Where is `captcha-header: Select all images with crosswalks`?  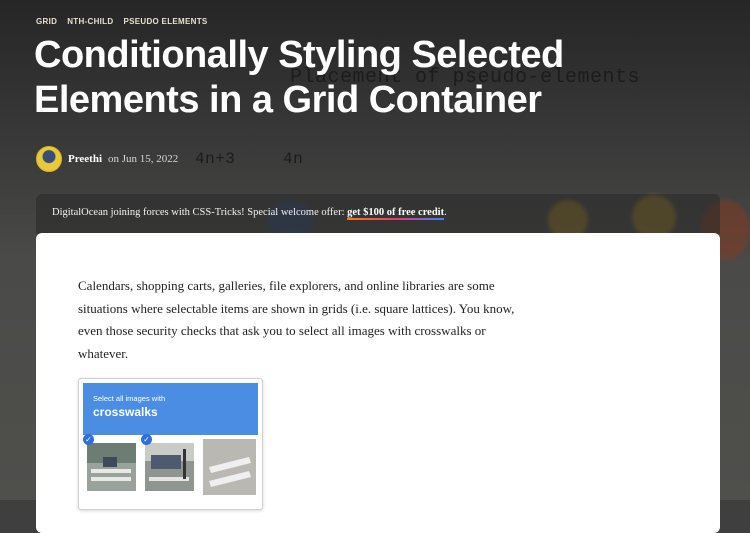 captcha-header: Select all images with crosswalks is located at coordinates (170, 409).